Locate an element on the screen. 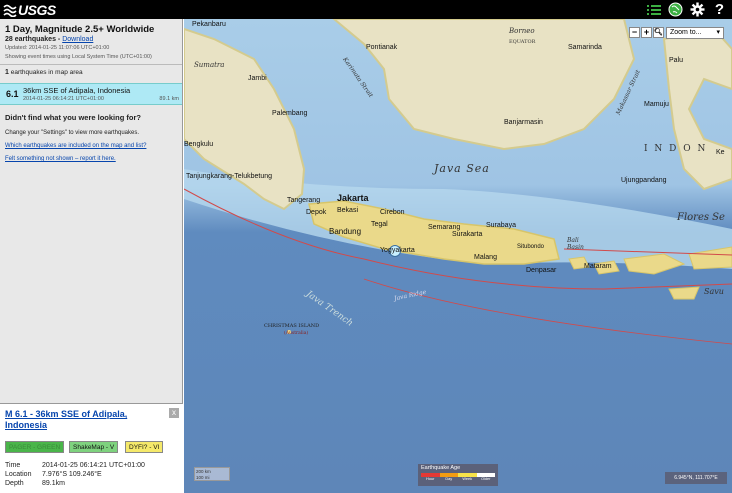 The image size is (732, 493). legend-labels: Hour Day Week Older is located at coordinates (458, 479).